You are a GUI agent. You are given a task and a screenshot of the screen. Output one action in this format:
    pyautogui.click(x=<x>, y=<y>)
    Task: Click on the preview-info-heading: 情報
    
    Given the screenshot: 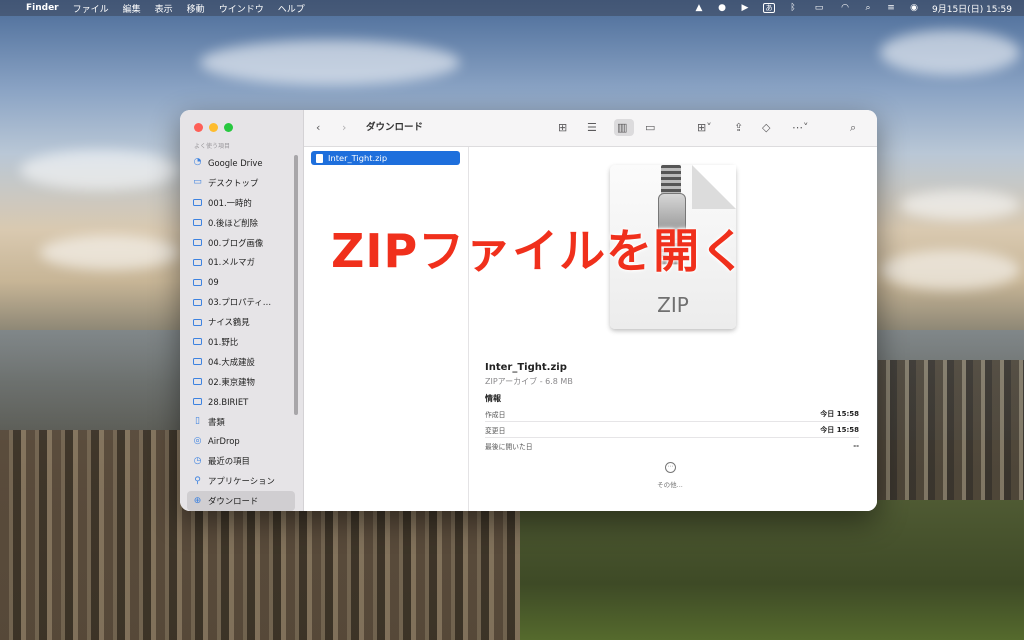 What is the action you would take?
    pyautogui.click(x=493, y=398)
    